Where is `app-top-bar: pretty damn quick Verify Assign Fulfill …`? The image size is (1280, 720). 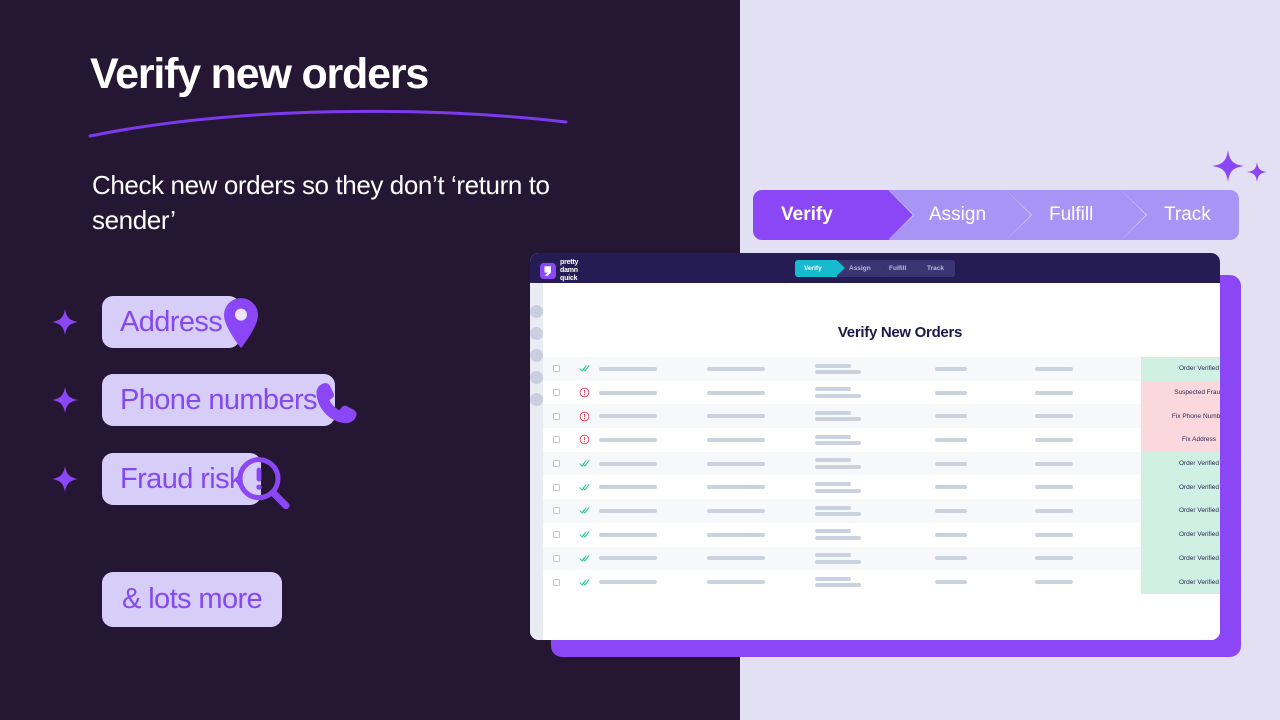 app-top-bar: pretty damn quick Verify Assign Fulfill … is located at coordinates (875, 268).